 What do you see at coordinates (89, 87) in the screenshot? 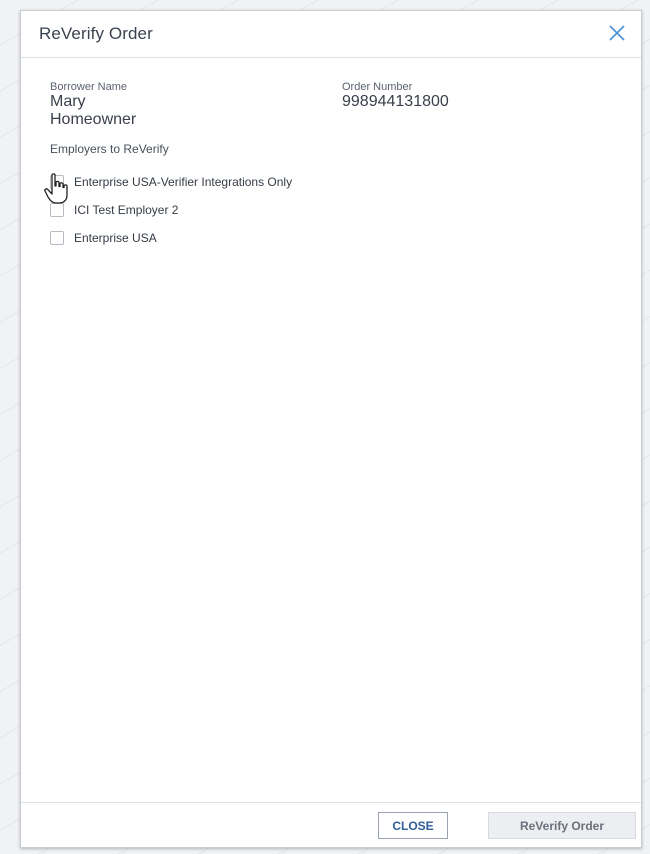
I see `borrower-name-label: Borrower Name` at bounding box center [89, 87].